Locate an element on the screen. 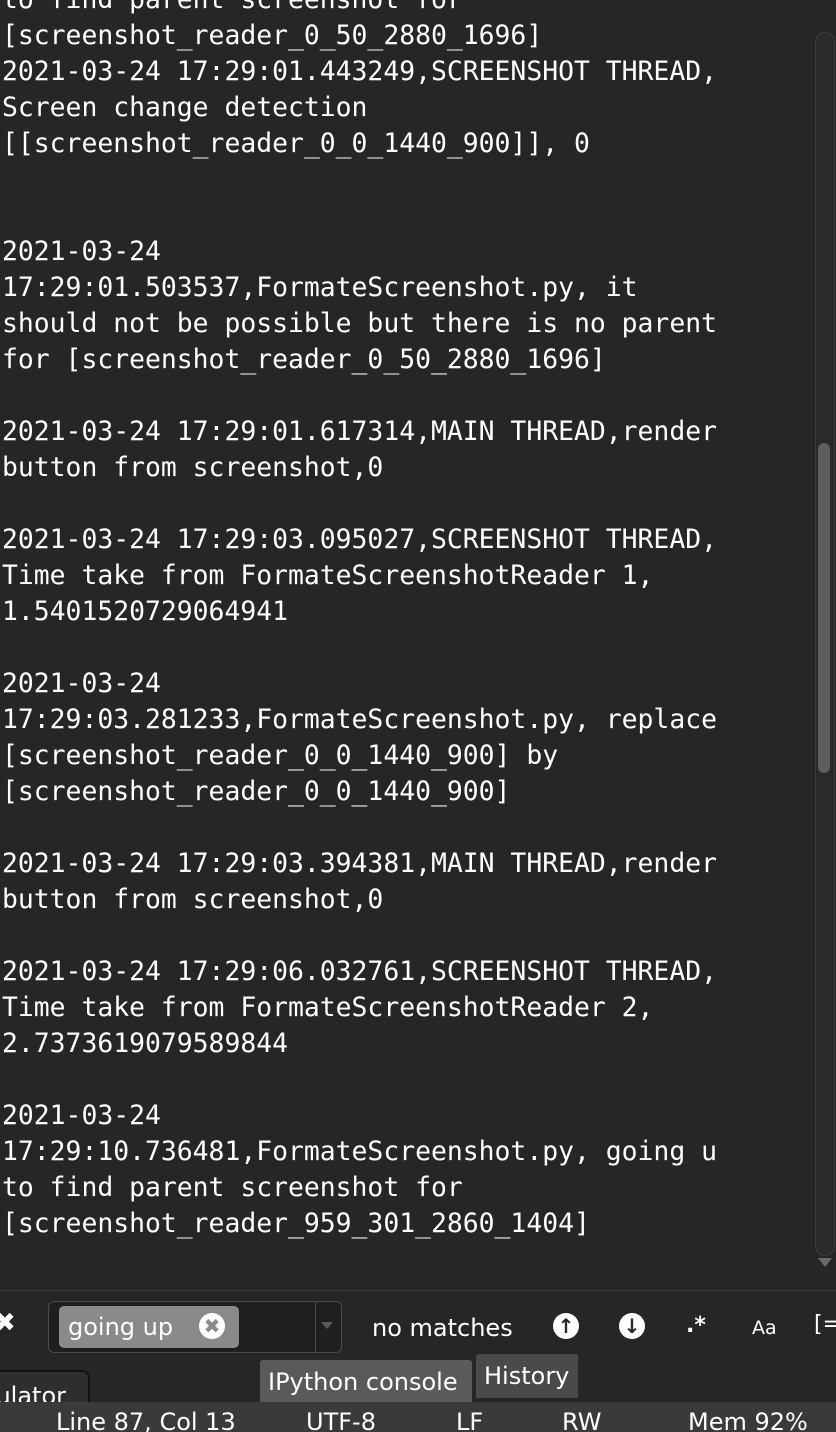 The width and height of the screenshot is (836, 1432). pane-tabs: IPython console History is located at coordinates (418, 1379).